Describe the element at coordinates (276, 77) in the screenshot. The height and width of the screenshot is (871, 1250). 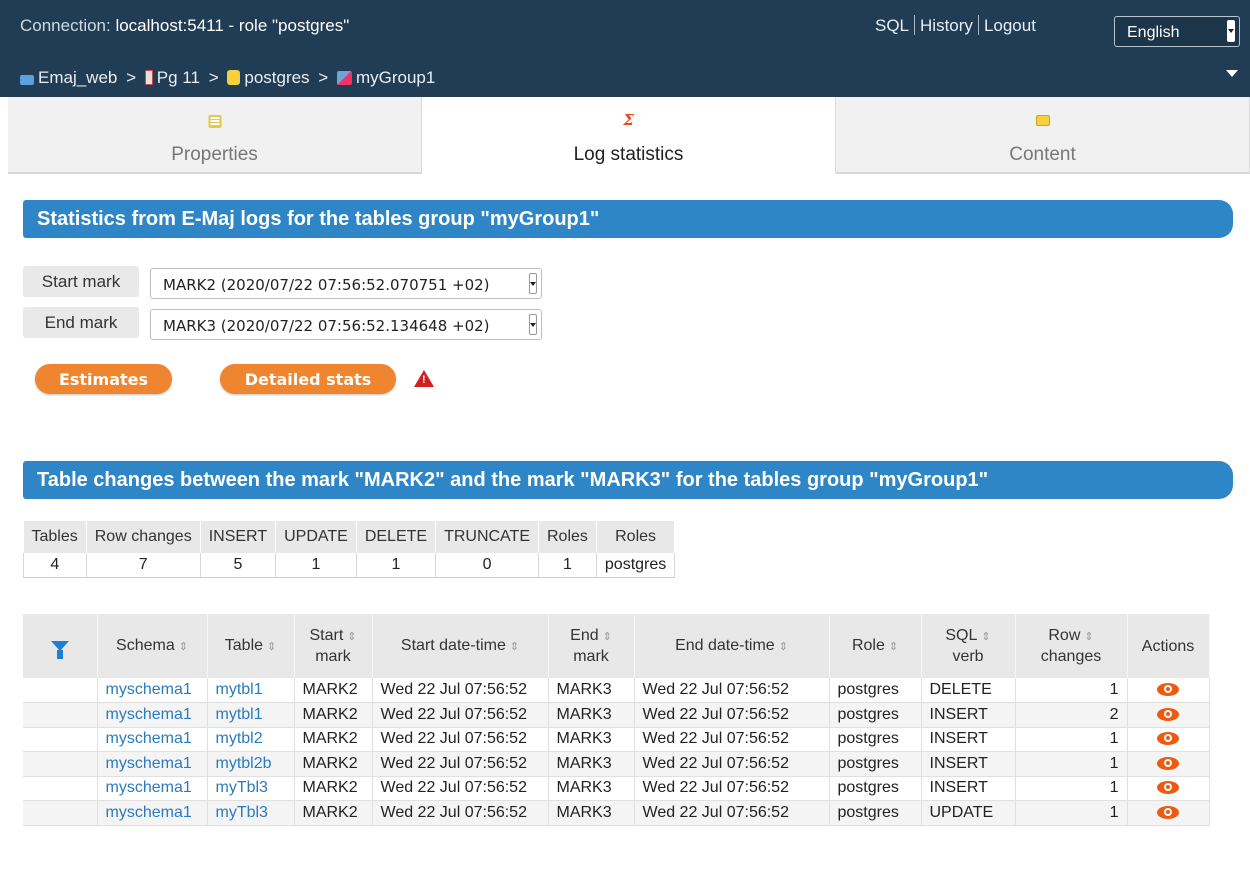
I see `breadcrumb-item-database: postgres` at that location.